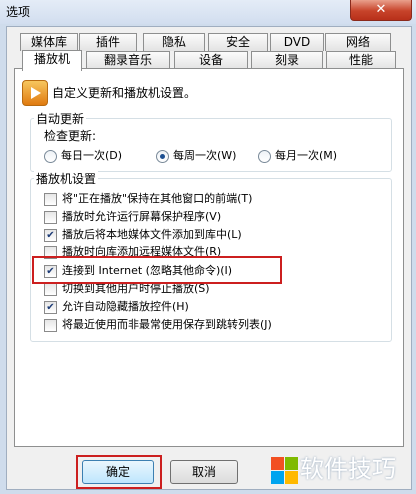 This screenshot has height=494, width=416. I want to click on player-icon, so click(35, 93).